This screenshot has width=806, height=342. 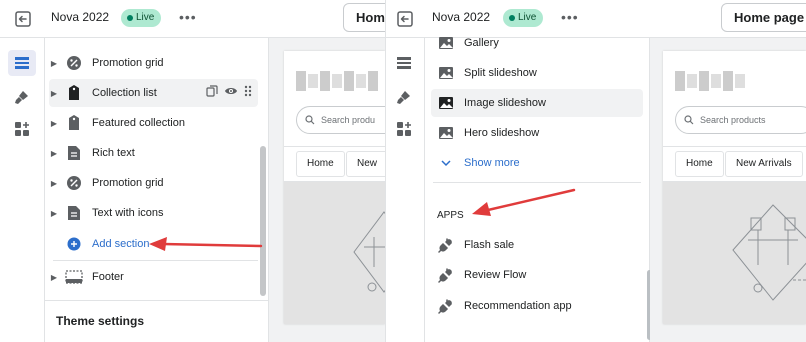 What do you see at coordinates (500, 73) in the screenshot?
I see `block-label: Split slideshow` at bounding box center [500, 73].